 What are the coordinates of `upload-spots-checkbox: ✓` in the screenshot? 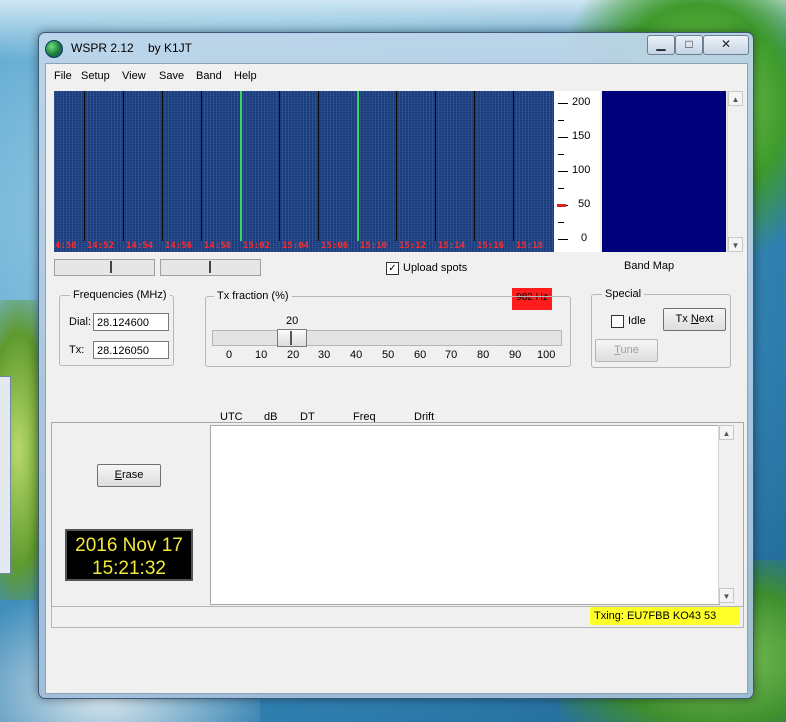 It's located at (392, 268).